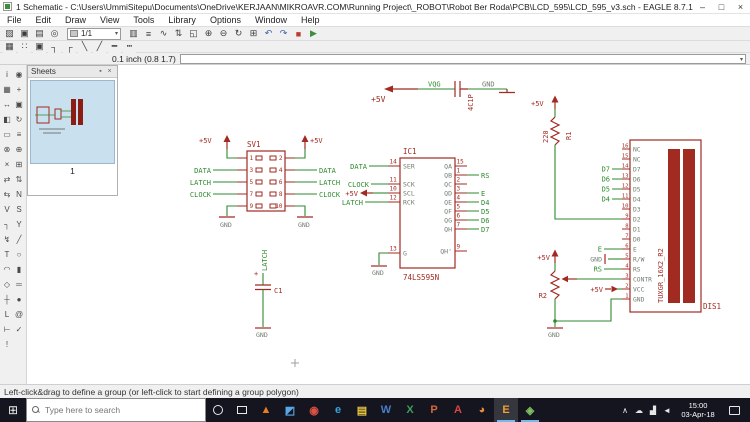 This screenshot has height=422, width=750. I want to click on gateswap-tool: ⇅, so click(19, 179).